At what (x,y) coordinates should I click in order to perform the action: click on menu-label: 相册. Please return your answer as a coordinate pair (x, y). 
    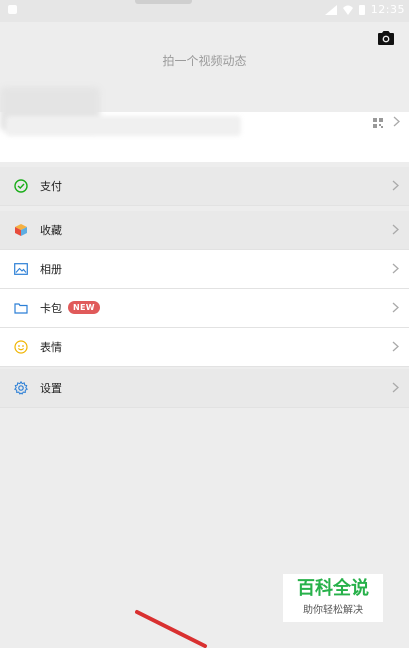
    Looking at the image, I should click on (51, 269).